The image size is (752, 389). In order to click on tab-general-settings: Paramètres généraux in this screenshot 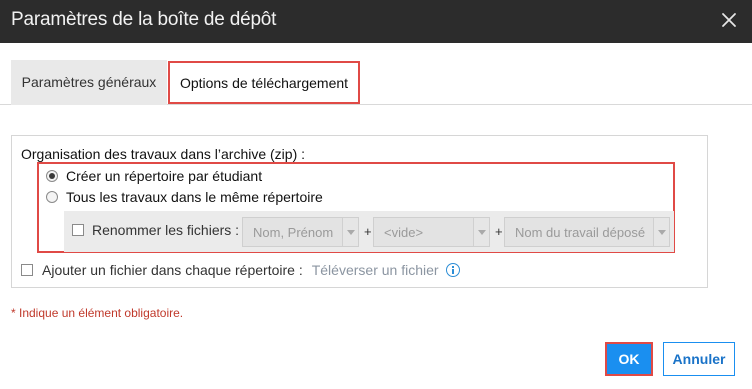, I will do `click(89, 82)`.